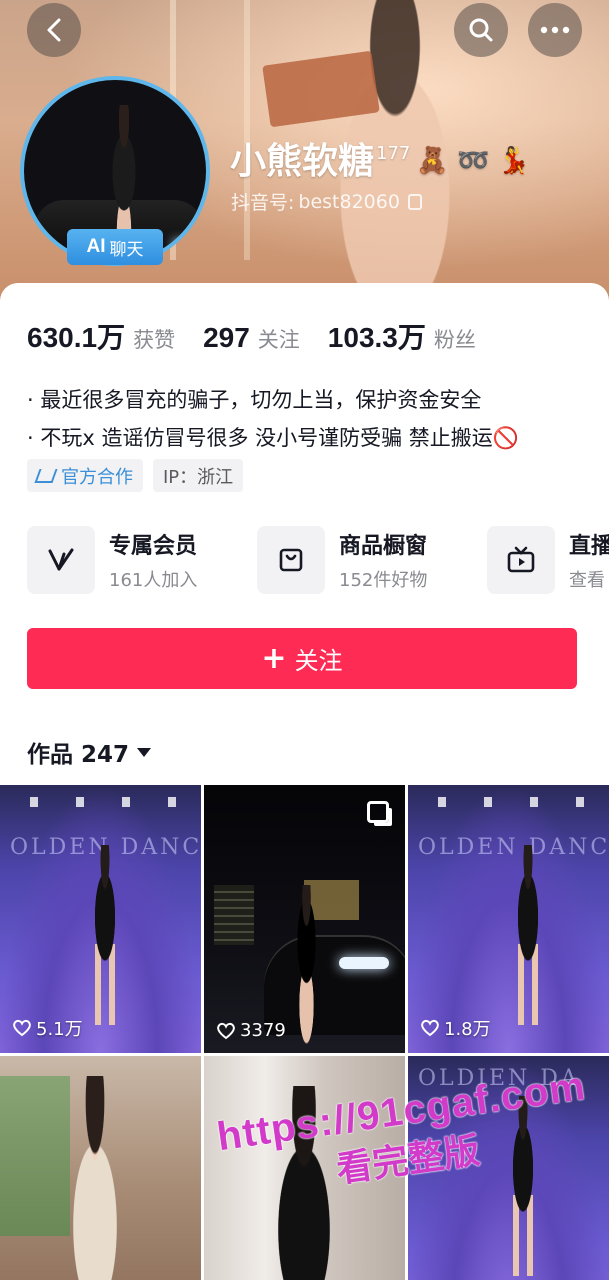 The height and width of the screenshot is (1280, 609). Describe the element at coordinates (97, 477) in the screenshot. I see `official-cooperation-label: 官方合作` at that location.